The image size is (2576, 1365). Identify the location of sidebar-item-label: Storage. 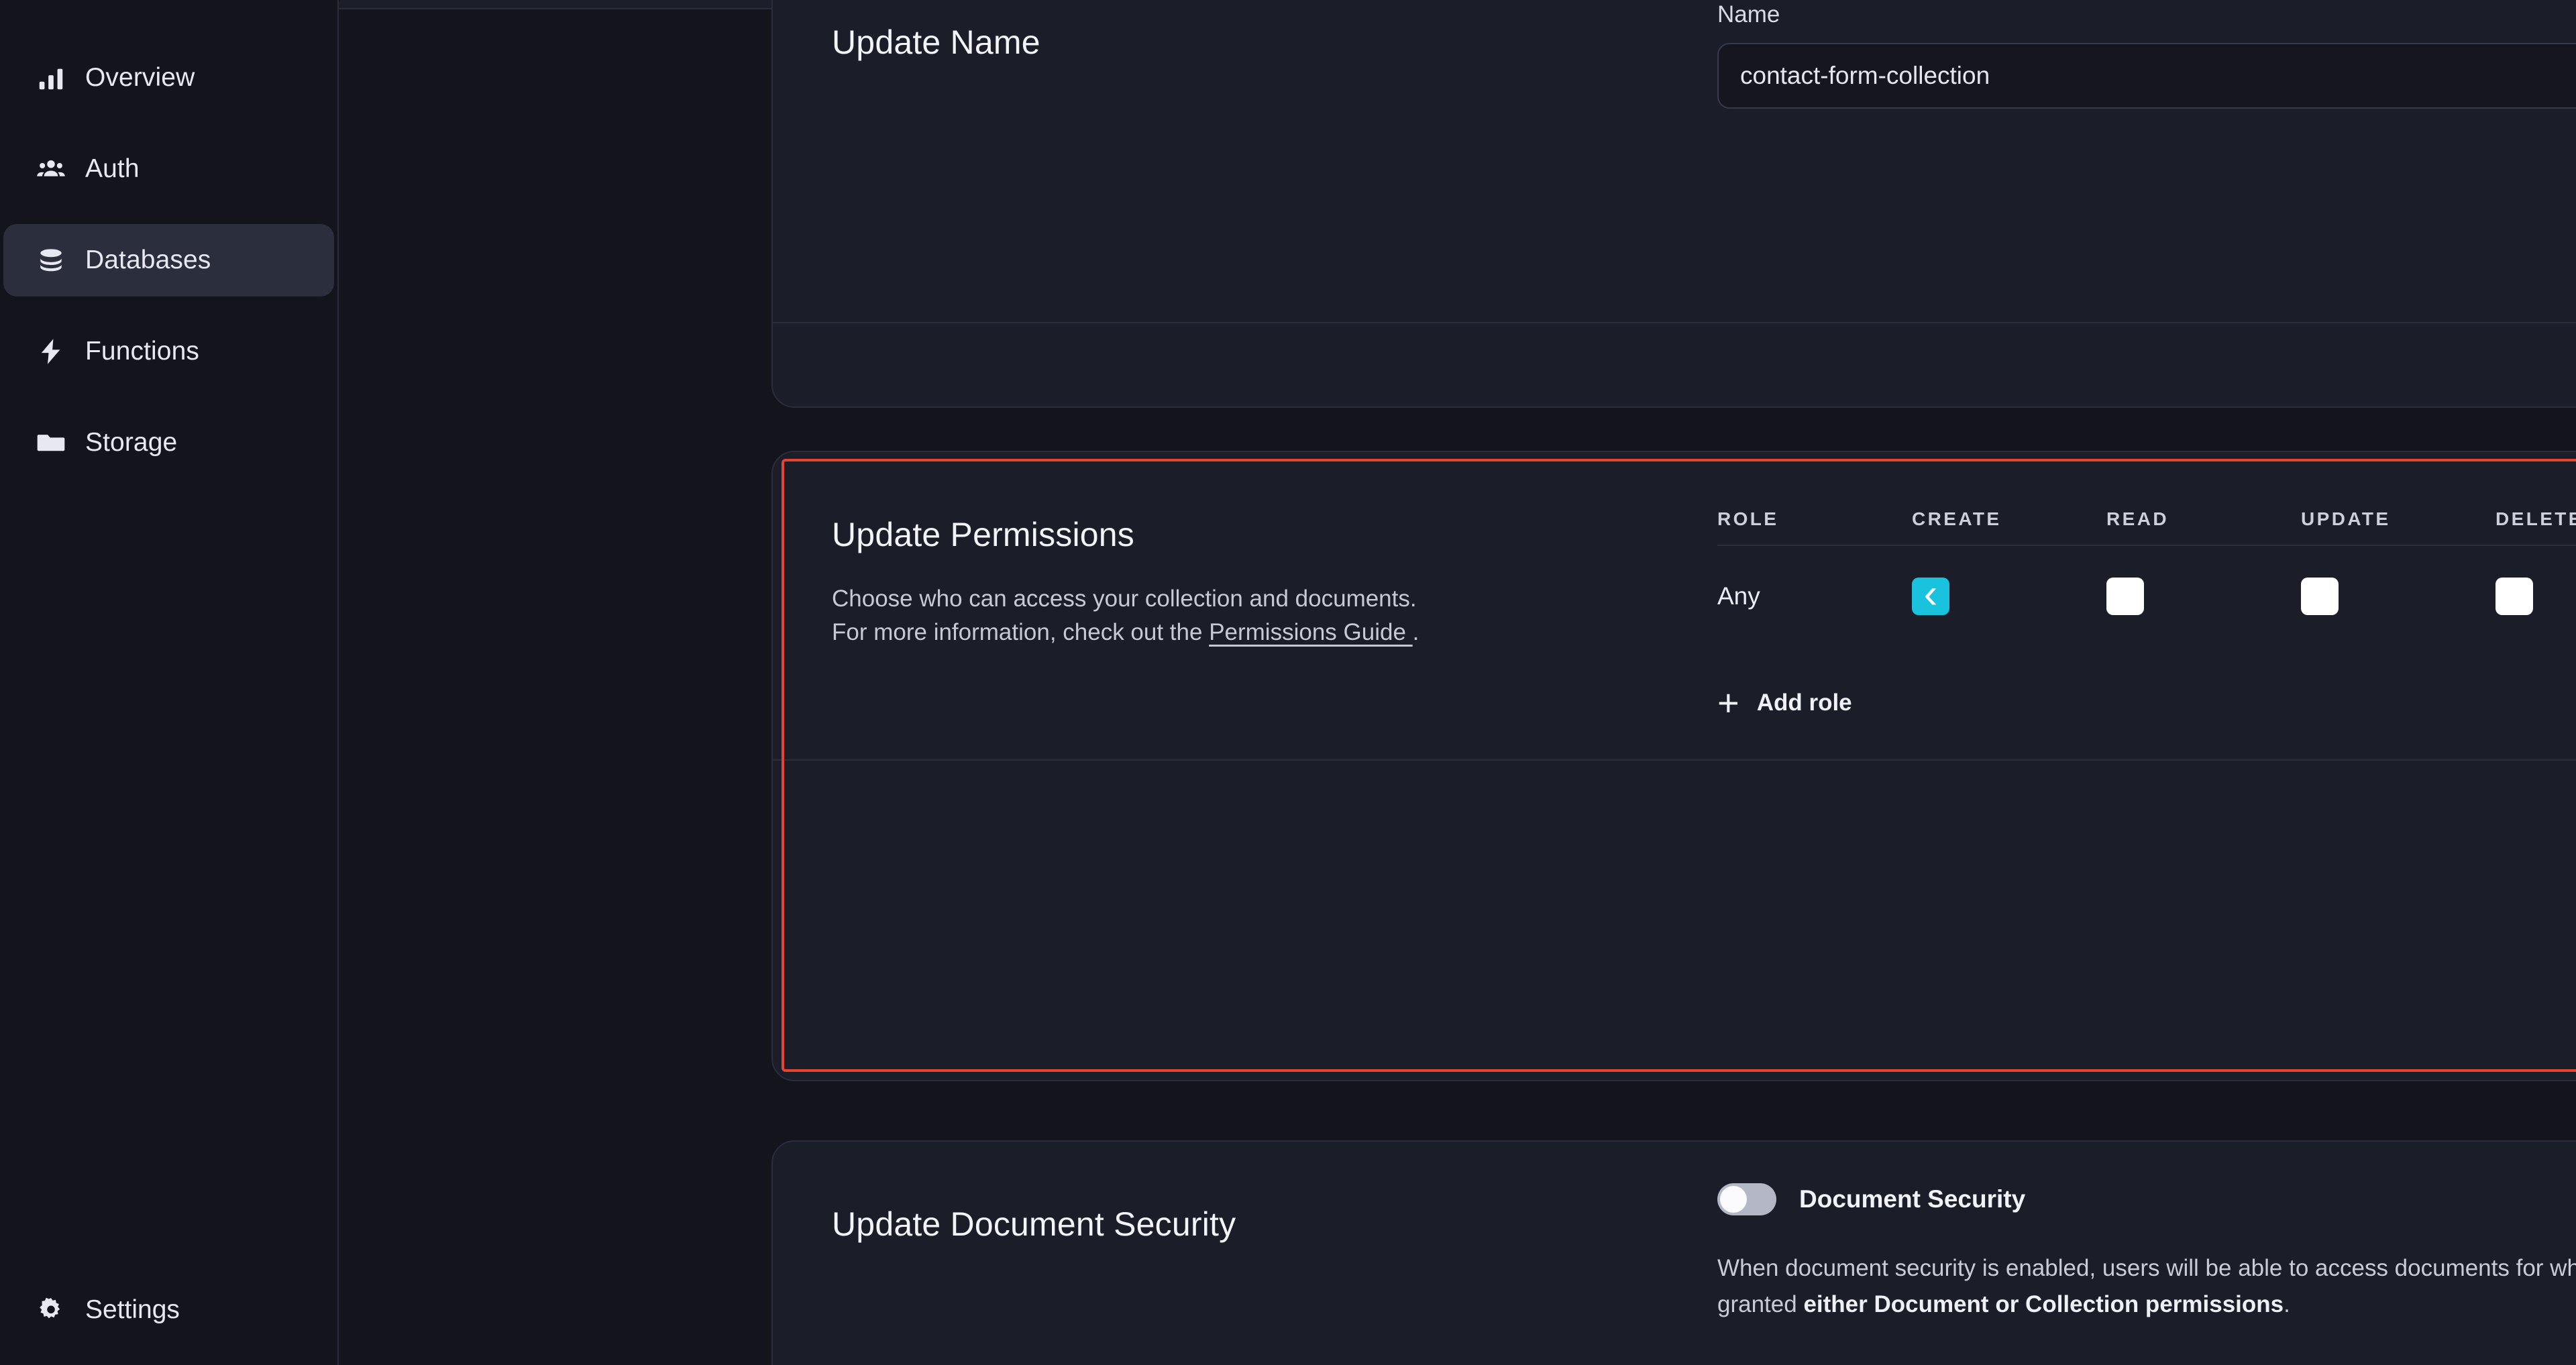
(131, 442).